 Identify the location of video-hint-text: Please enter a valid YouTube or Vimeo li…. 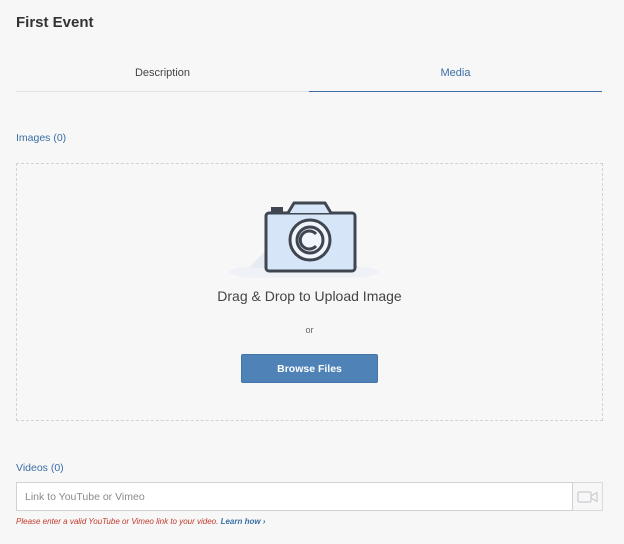
(117, 521).